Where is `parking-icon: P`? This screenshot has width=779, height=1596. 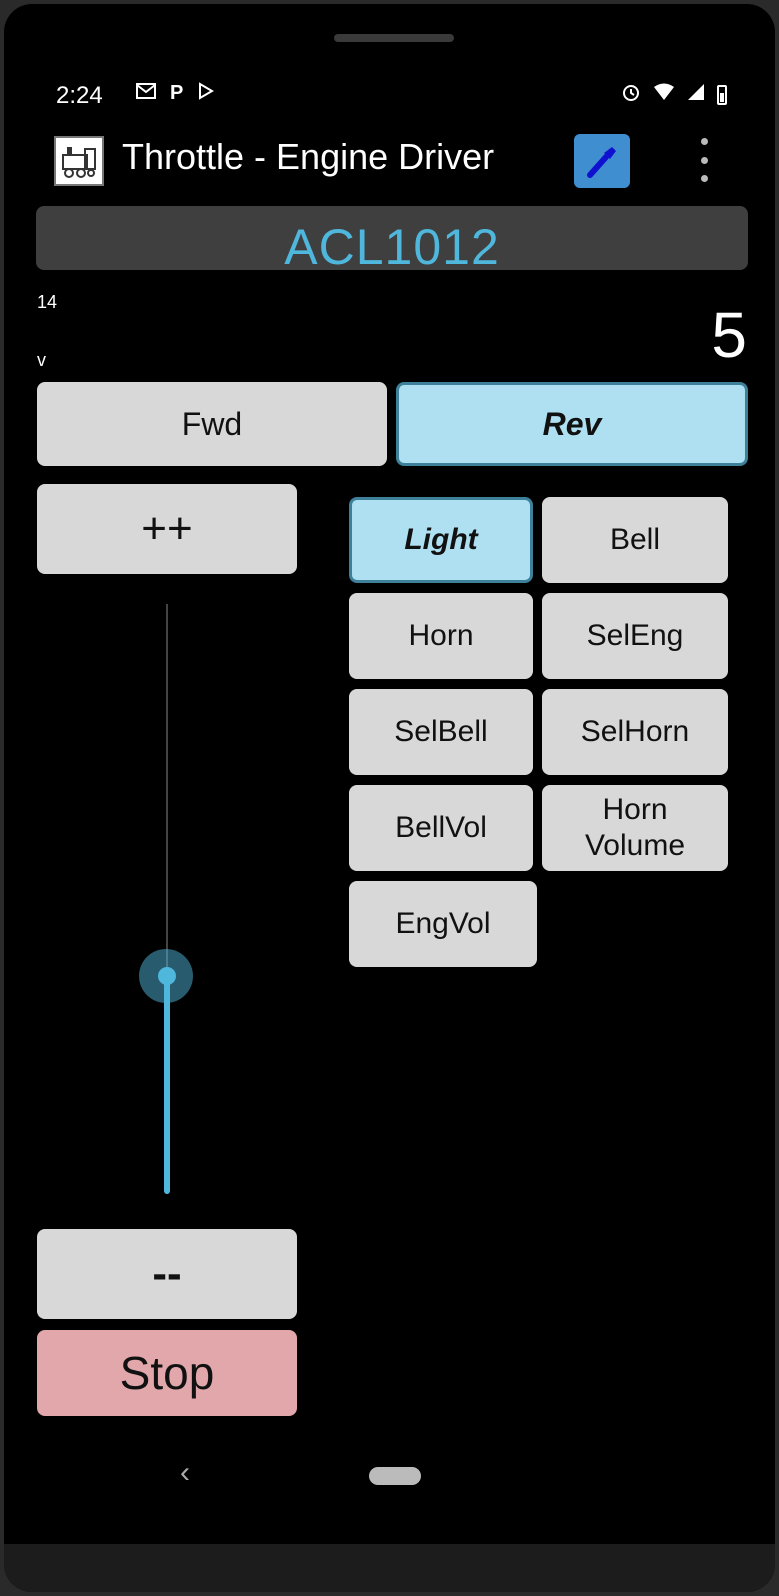 parking-icon: P is located at coordinates (177, 93).